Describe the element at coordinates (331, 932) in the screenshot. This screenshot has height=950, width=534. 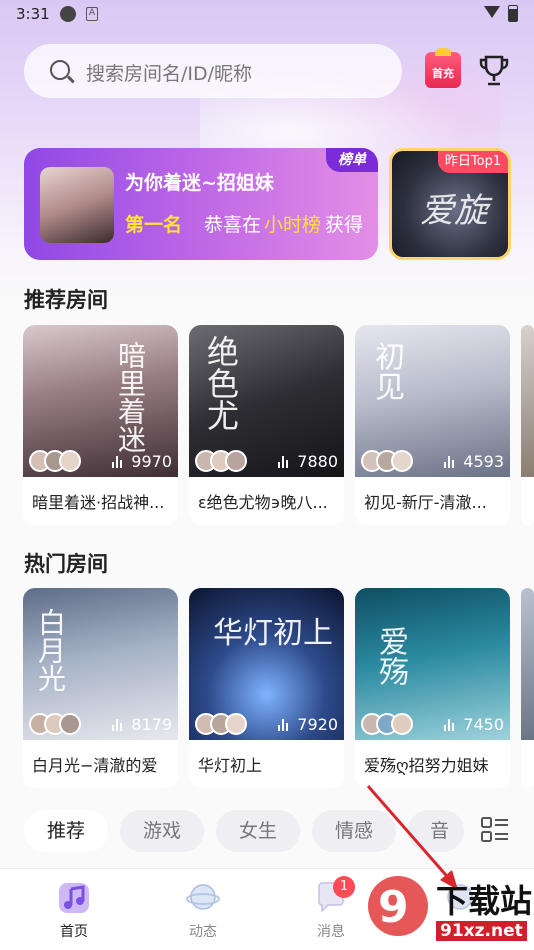
I see `nav-messages-label: 消息` at that location.